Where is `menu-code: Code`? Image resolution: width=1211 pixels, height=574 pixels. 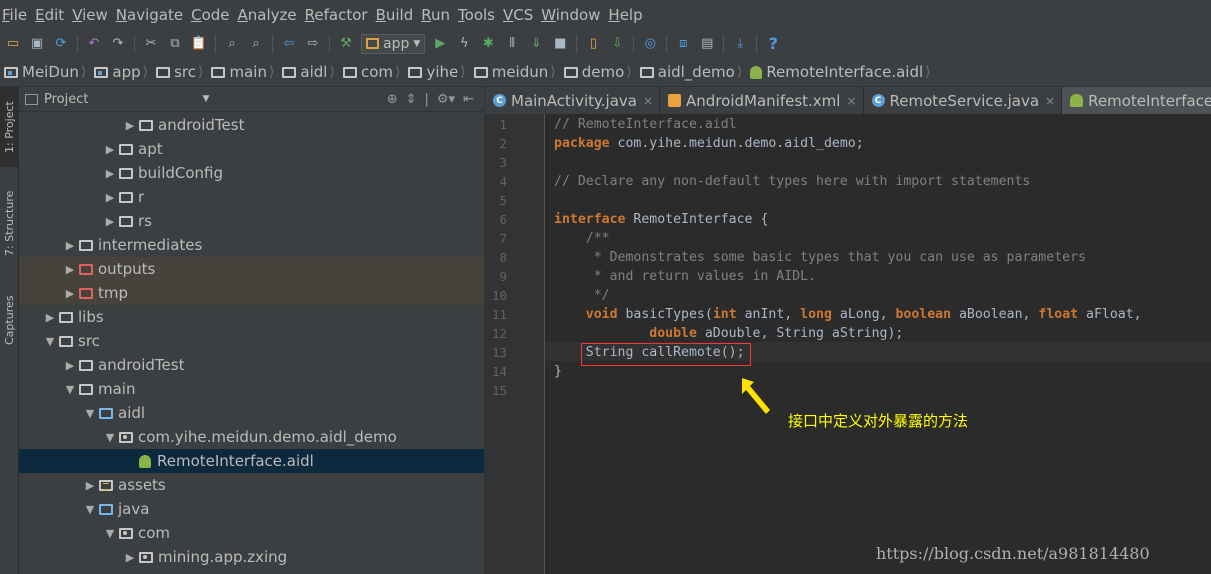 menu-code: Code is located at coordinates (213, 15).